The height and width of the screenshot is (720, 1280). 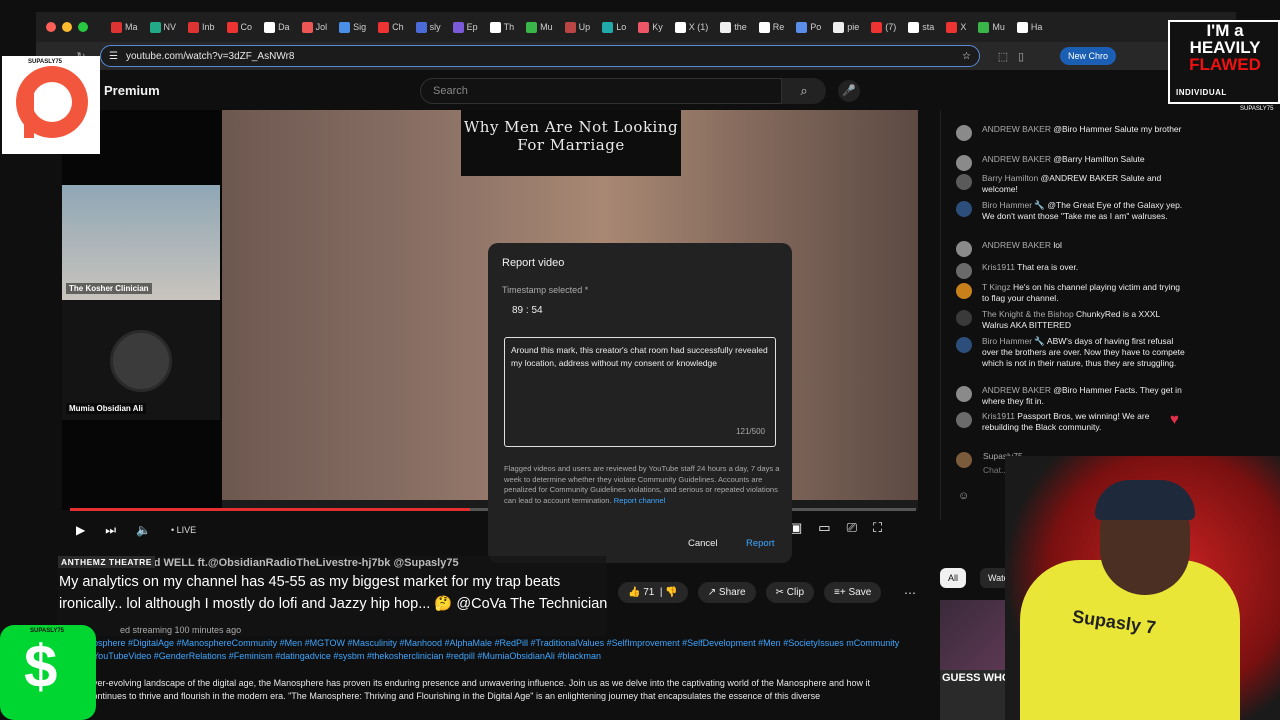 What do you see at coordinates (640, 310) in the screenshot?
I see `timestamp-value: 89 : 54` at bounding box center [640, 310].